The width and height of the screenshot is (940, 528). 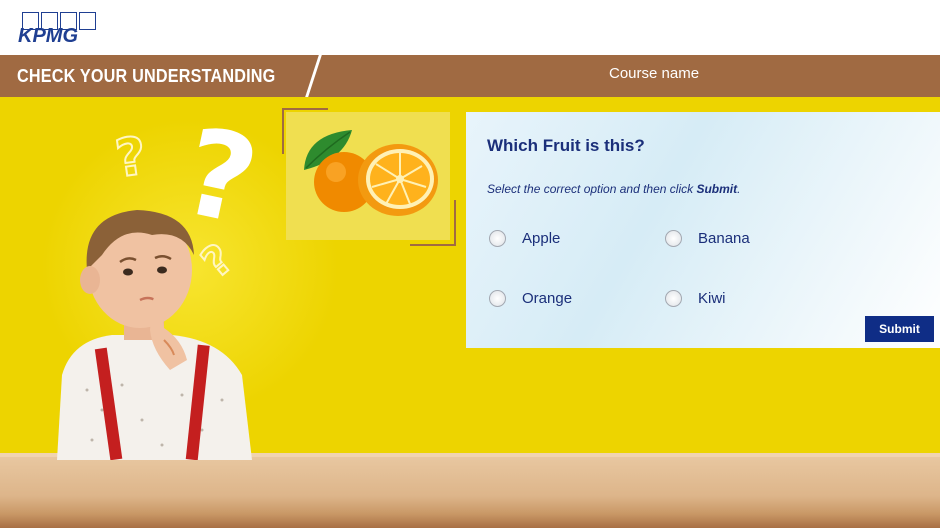 What do you see at coordinates (592, 189) in the screenshot?
I see `instruction-text: Select the correct option and then click` at bounding box center [592, 189].